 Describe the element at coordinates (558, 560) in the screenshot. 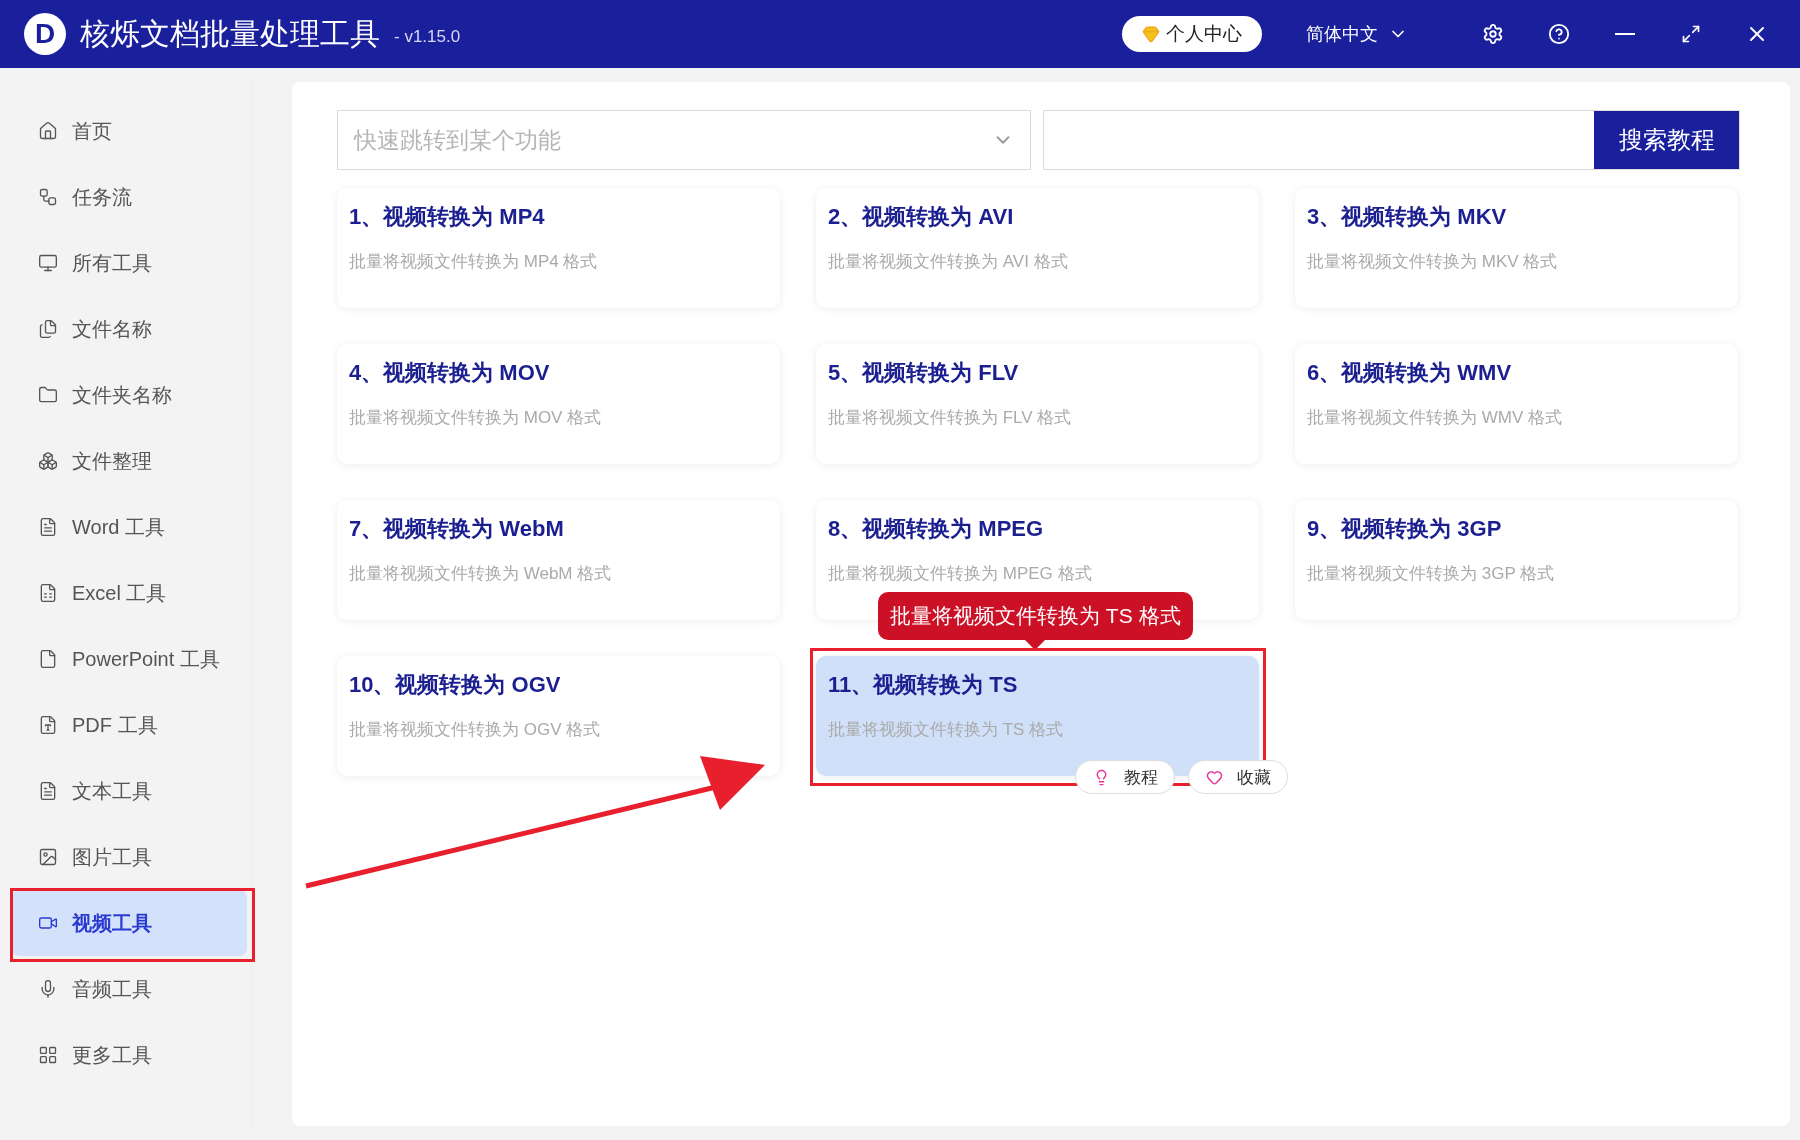

I see `tool-card: 7、视频转换为 WebM 批量将视频文件转换为 WebM 格式` at that location.